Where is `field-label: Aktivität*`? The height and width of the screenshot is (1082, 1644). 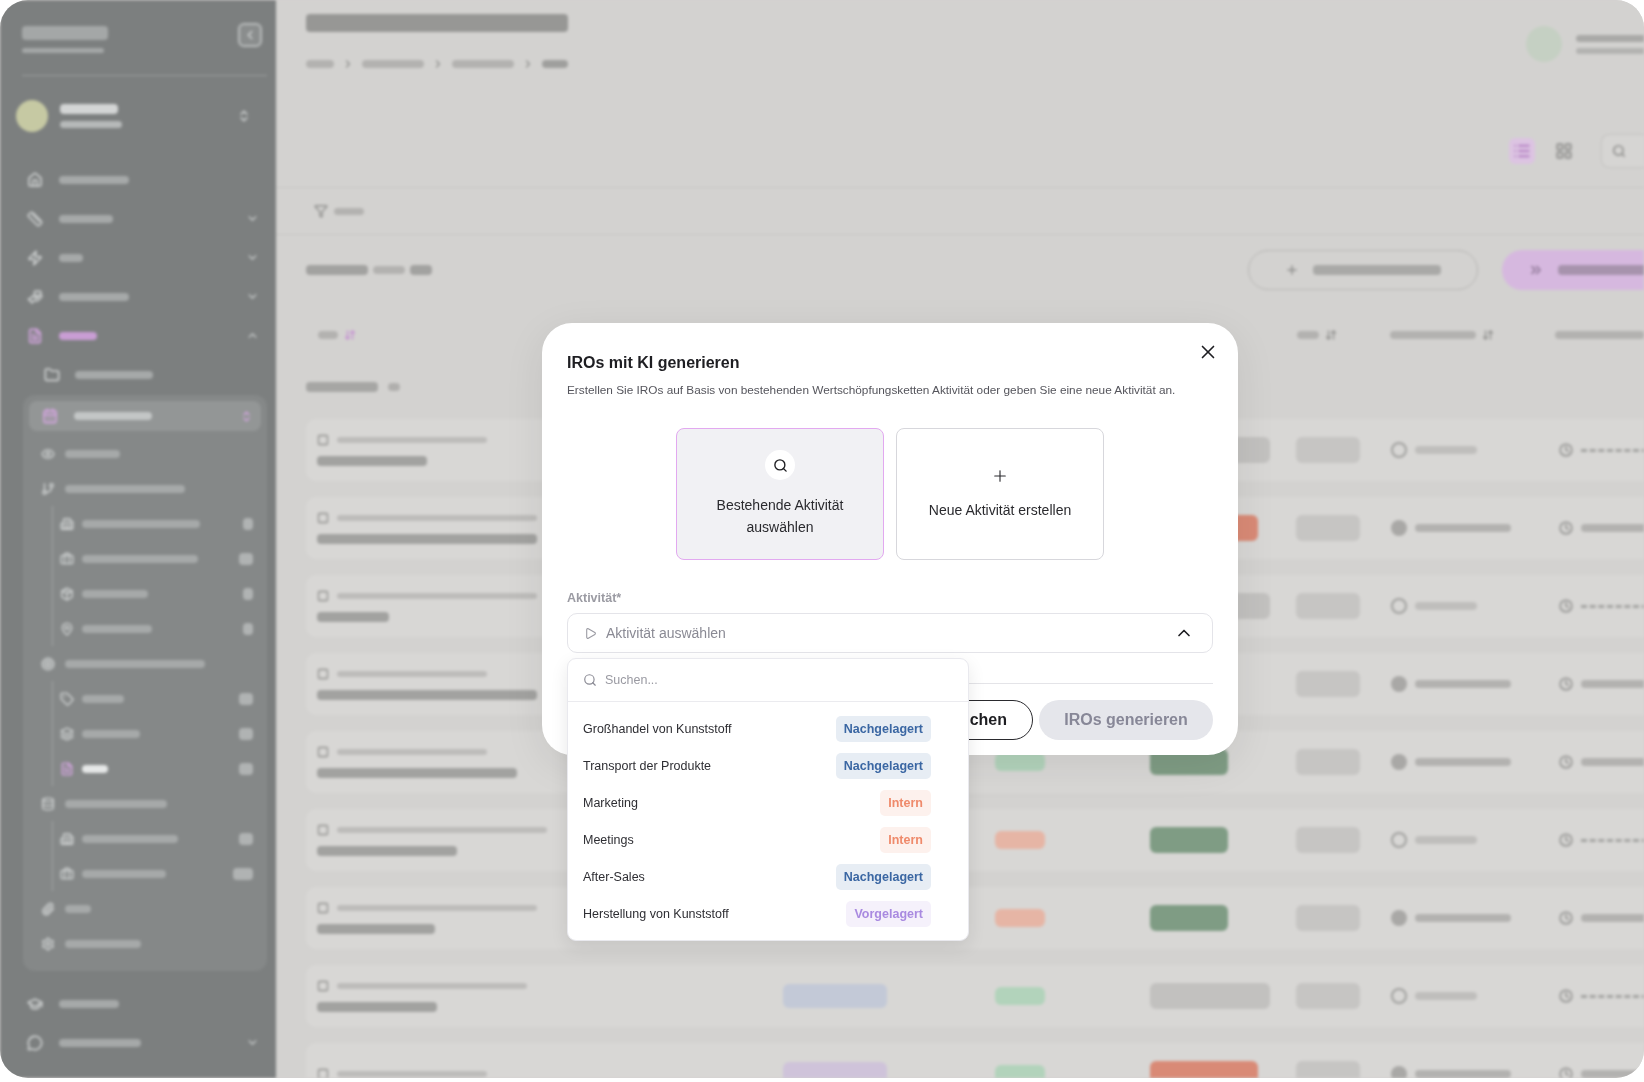 field-label: Aktivität* is located at coordinates (594, 598).